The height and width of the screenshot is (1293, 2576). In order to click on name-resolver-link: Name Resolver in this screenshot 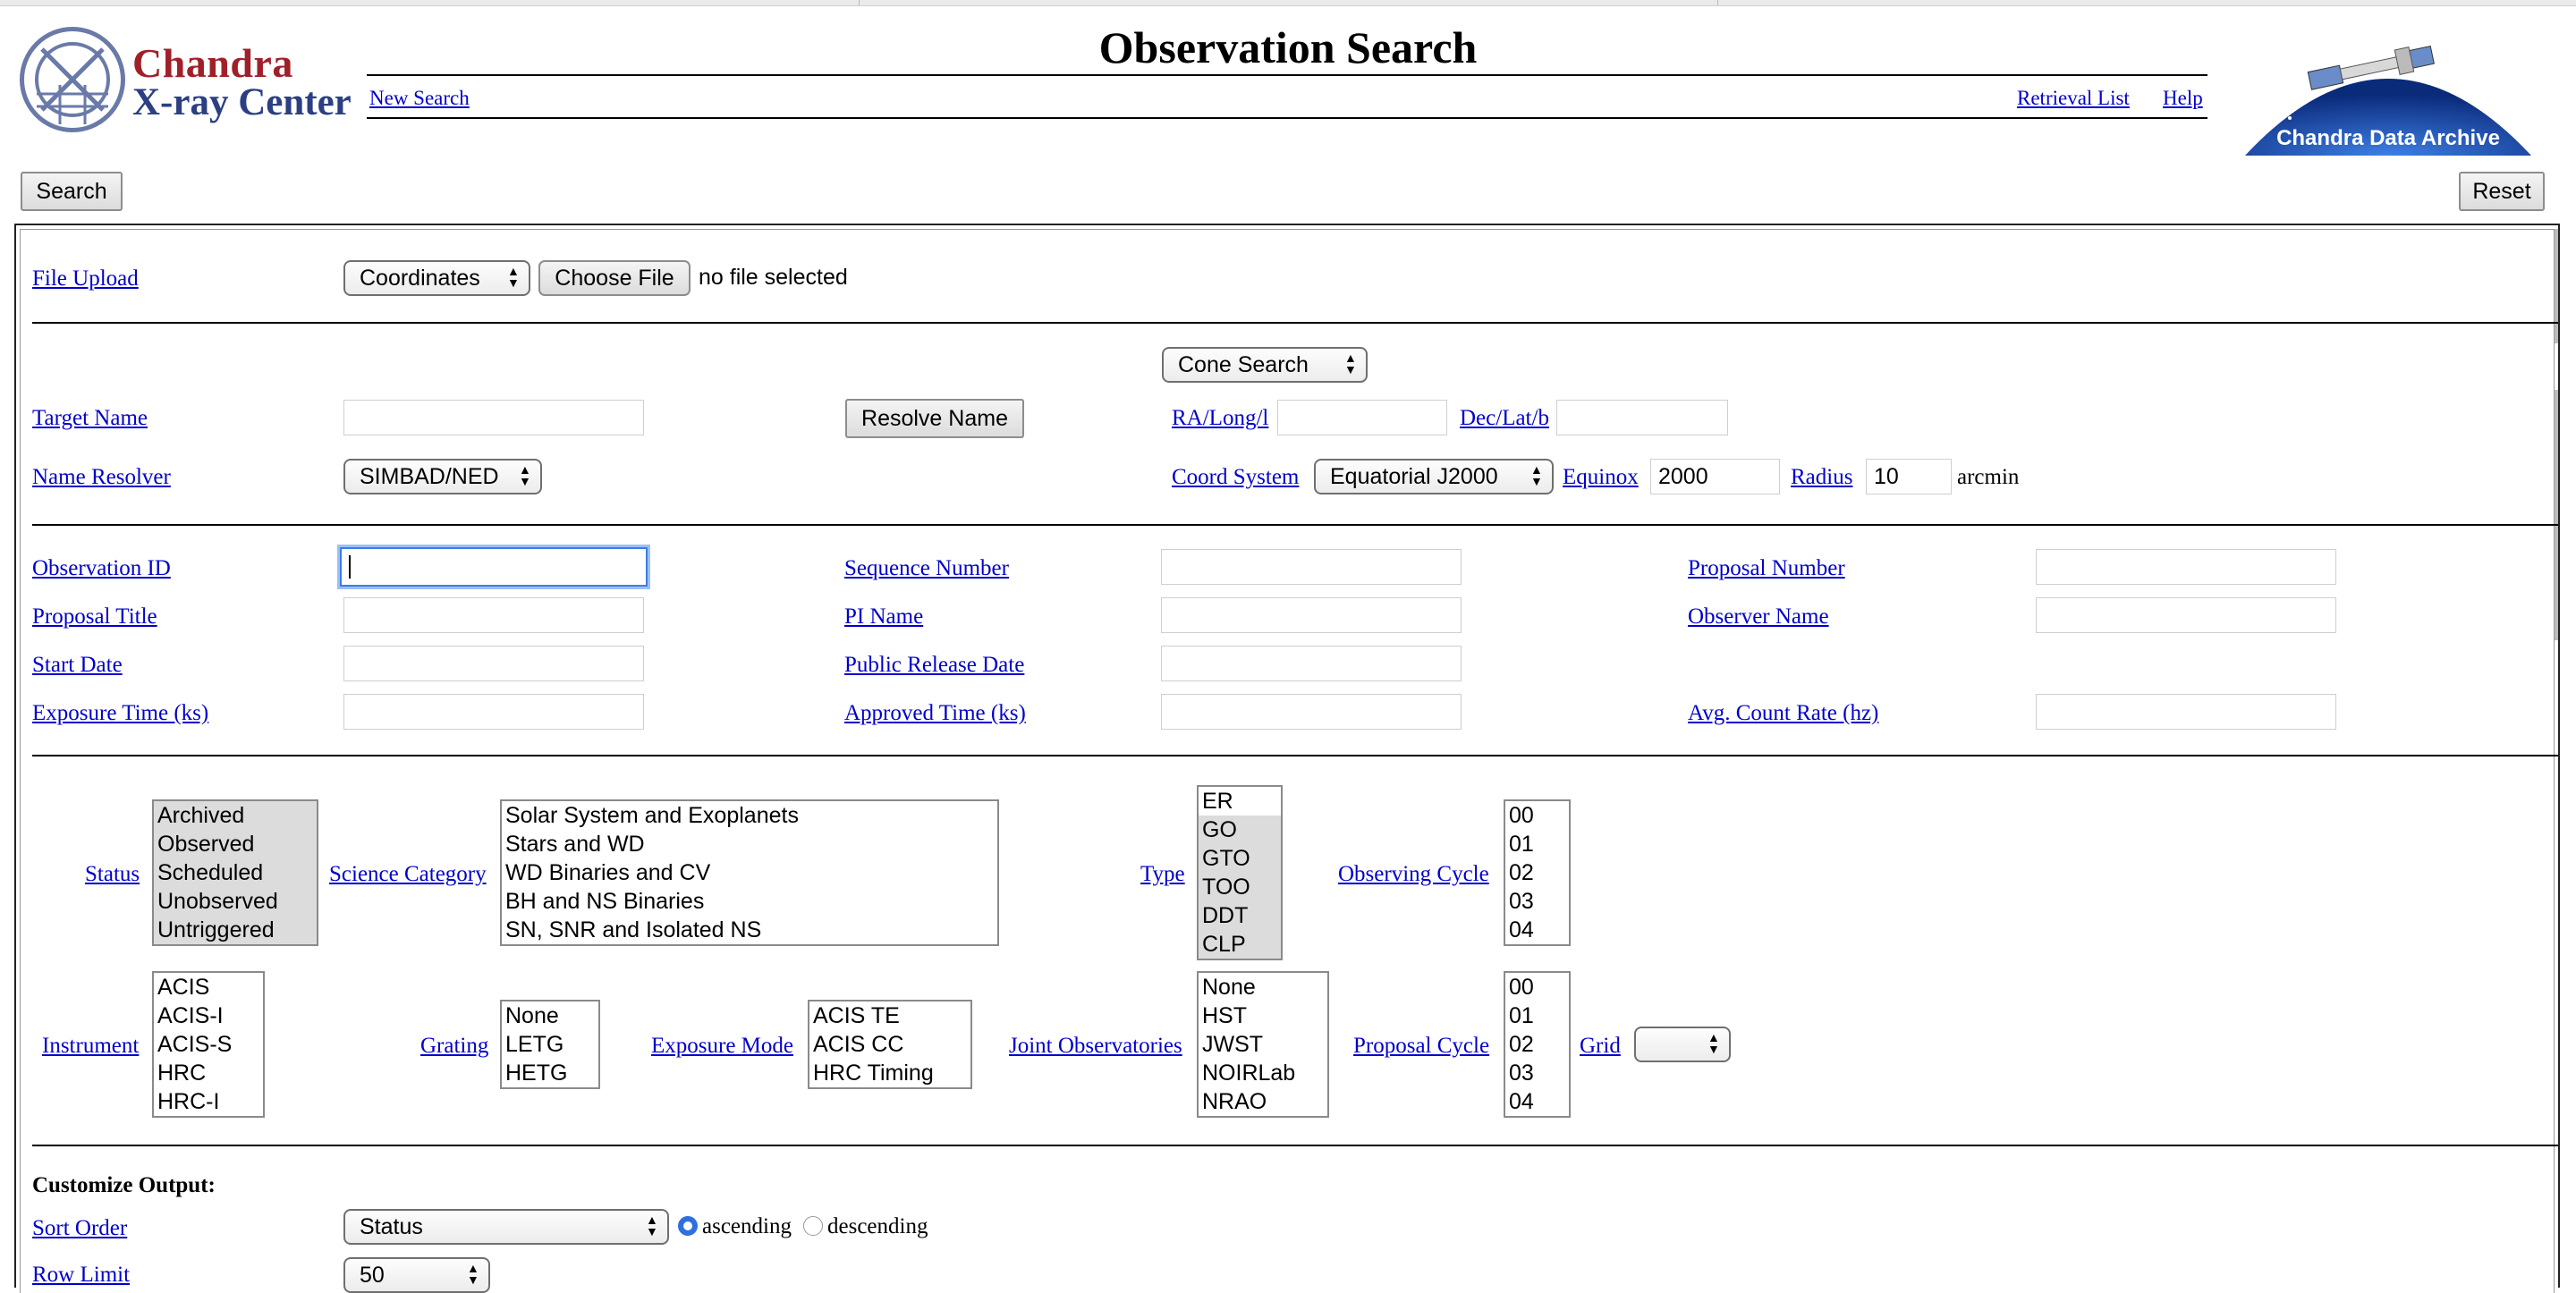, I will do `click(101, 477)`.